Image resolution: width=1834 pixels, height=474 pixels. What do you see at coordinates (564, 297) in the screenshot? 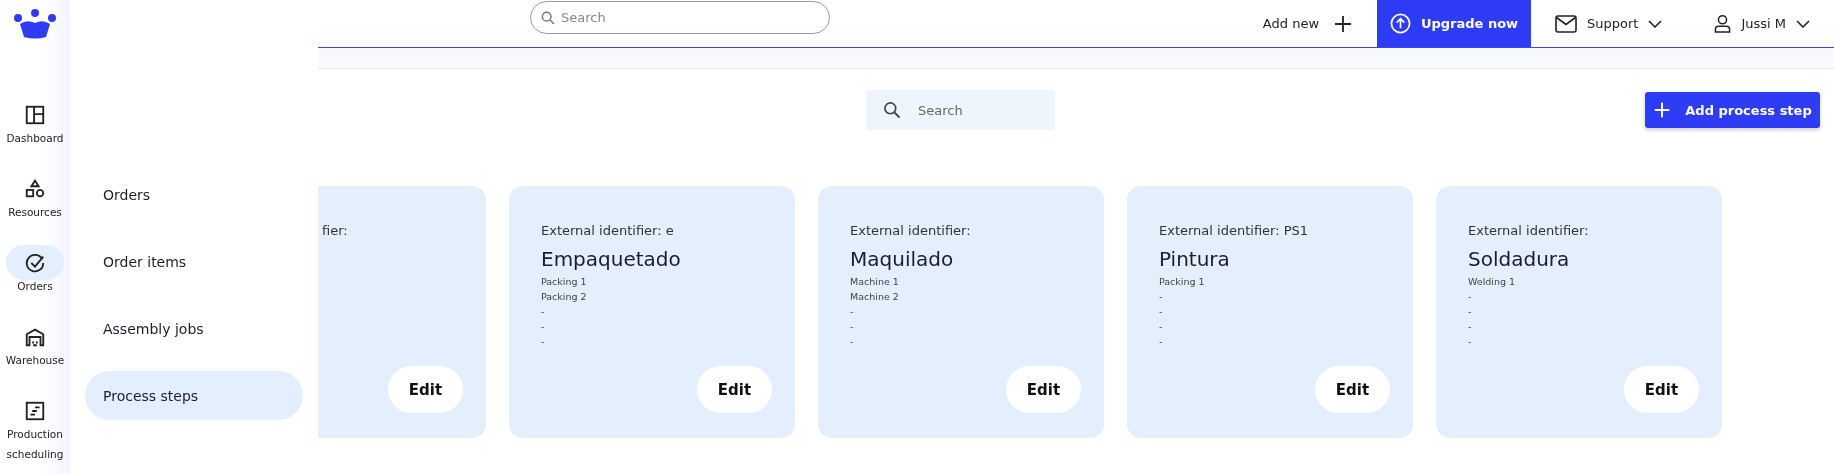
I see `resource-line: Packing 2` at bounding box center [564, 297].